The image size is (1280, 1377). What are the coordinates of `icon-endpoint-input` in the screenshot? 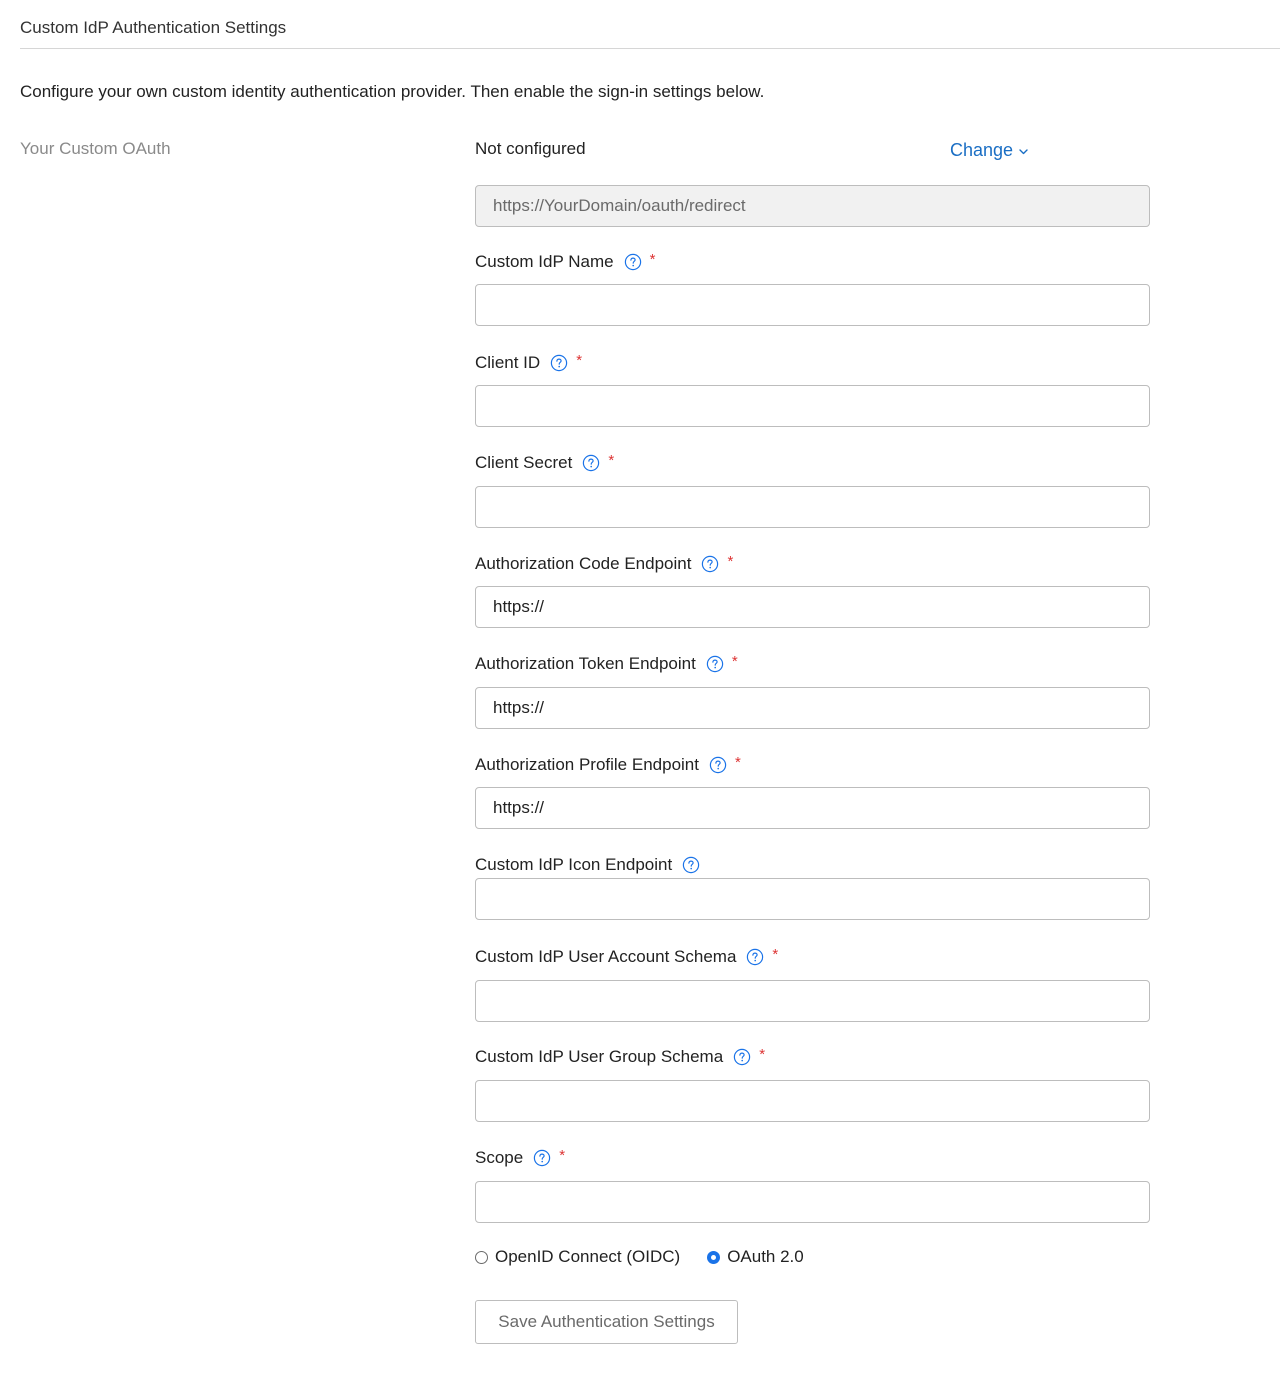 It's located at (812, 899).